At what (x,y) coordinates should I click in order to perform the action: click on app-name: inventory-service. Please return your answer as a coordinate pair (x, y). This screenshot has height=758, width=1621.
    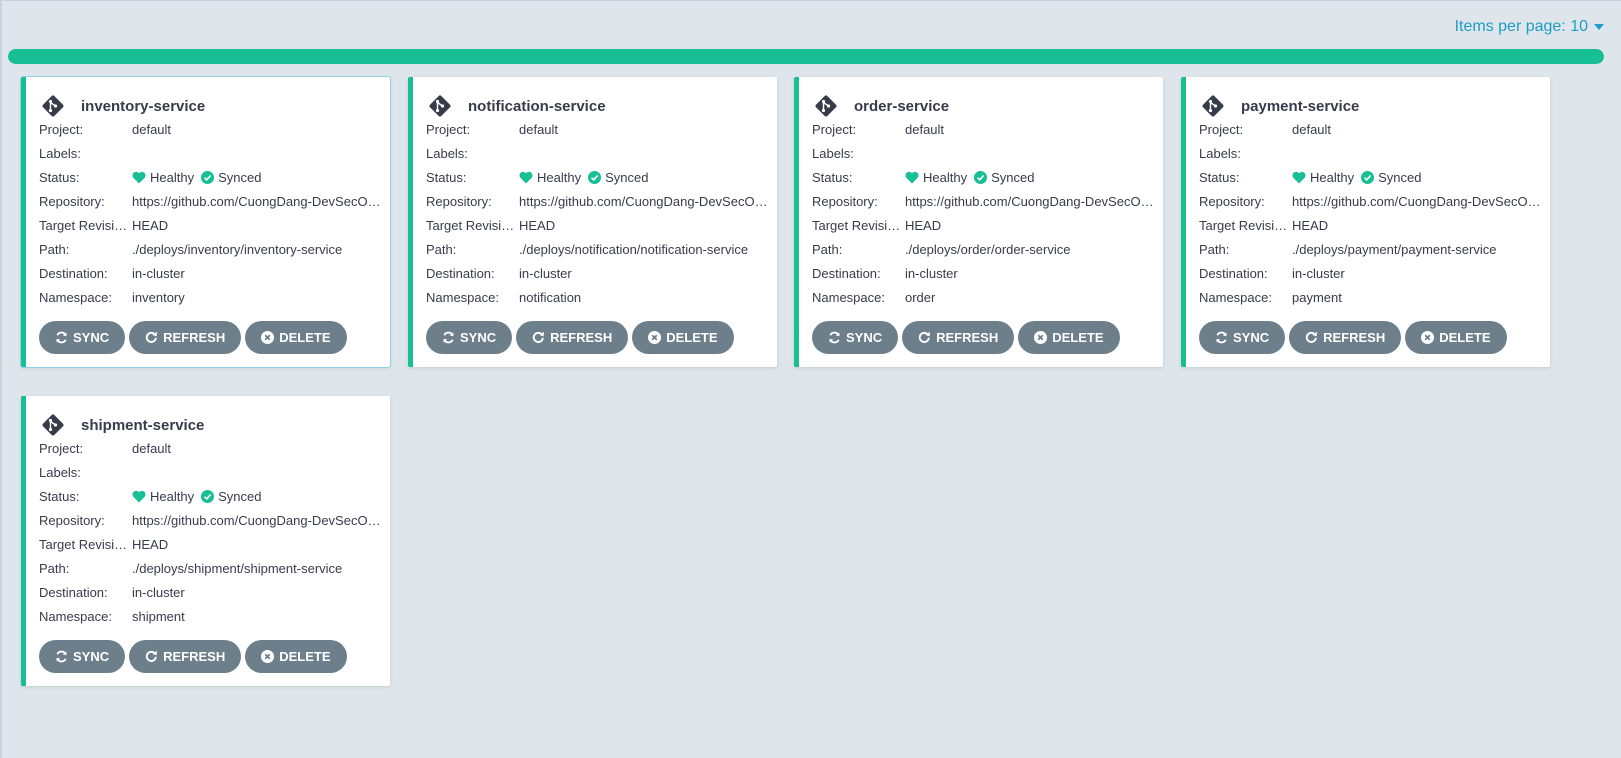
    Looking at the image, I should click on (143, 106).